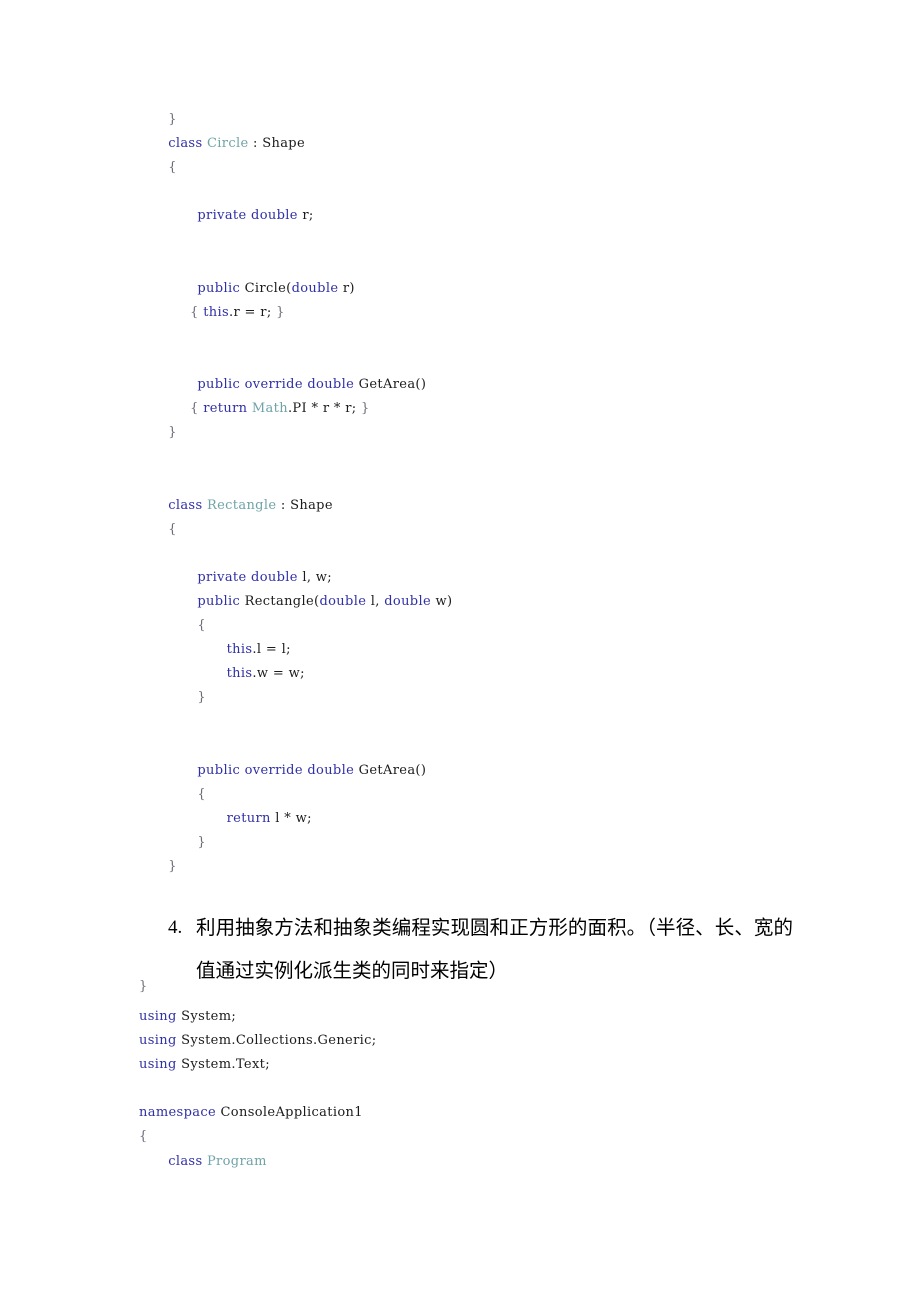  What do you see at coordinates (227, 144) in the screenshot?
I see `code-token: Circle` at bounding box center [227, 144].